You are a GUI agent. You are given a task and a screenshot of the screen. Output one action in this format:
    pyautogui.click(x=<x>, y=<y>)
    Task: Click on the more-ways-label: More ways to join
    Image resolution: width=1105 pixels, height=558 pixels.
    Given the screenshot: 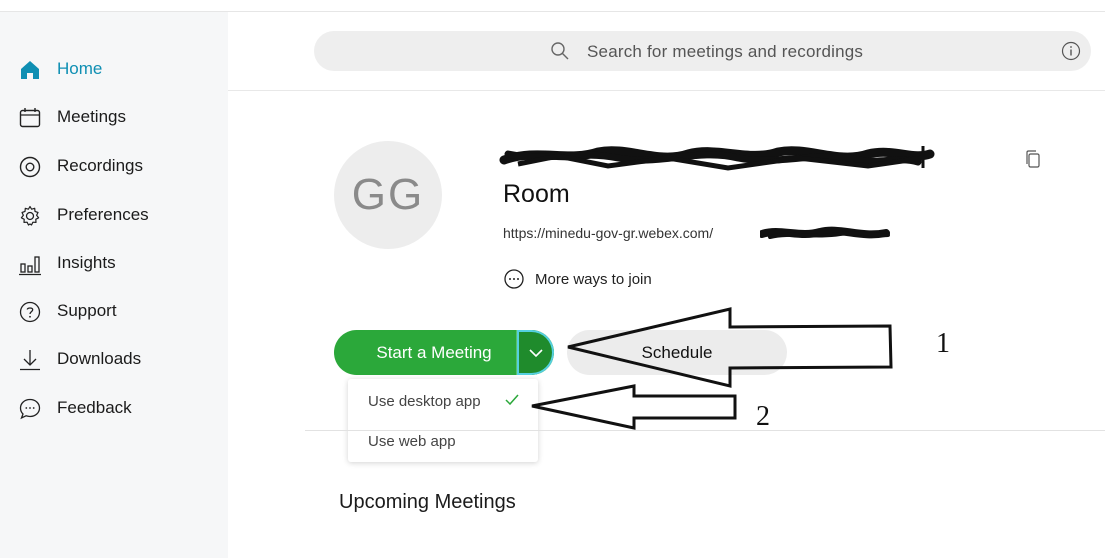 What is the action you would take?
    pyautogui.click(x=593, y=279)
    